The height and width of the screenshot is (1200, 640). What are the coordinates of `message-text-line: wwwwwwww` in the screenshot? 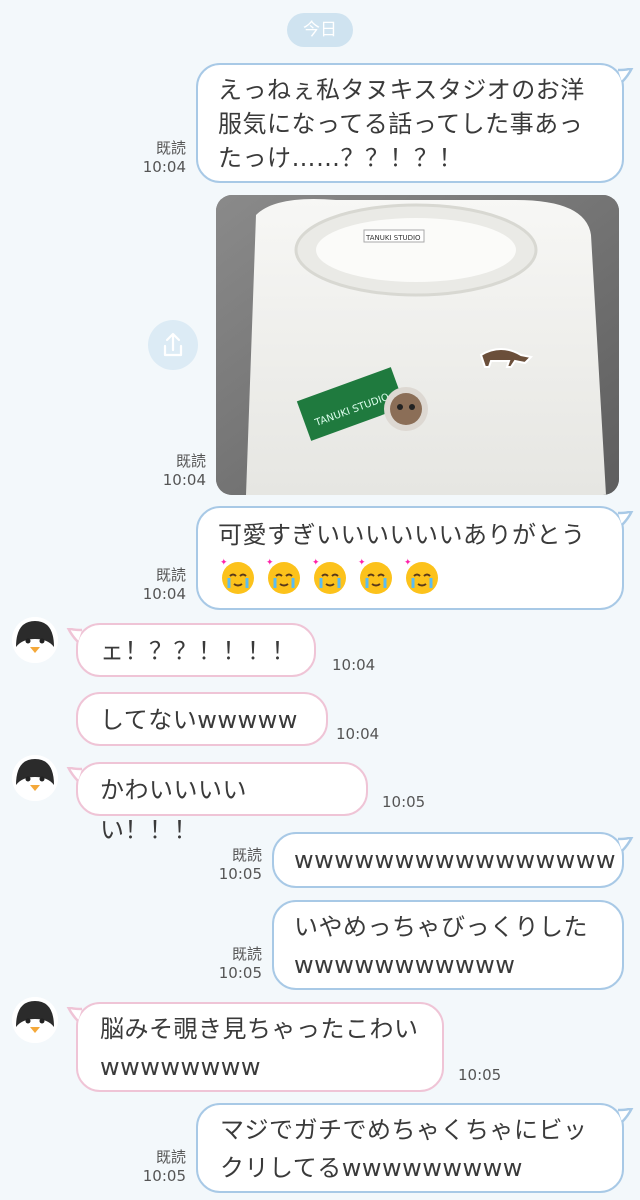 It's located at (181, 1067).